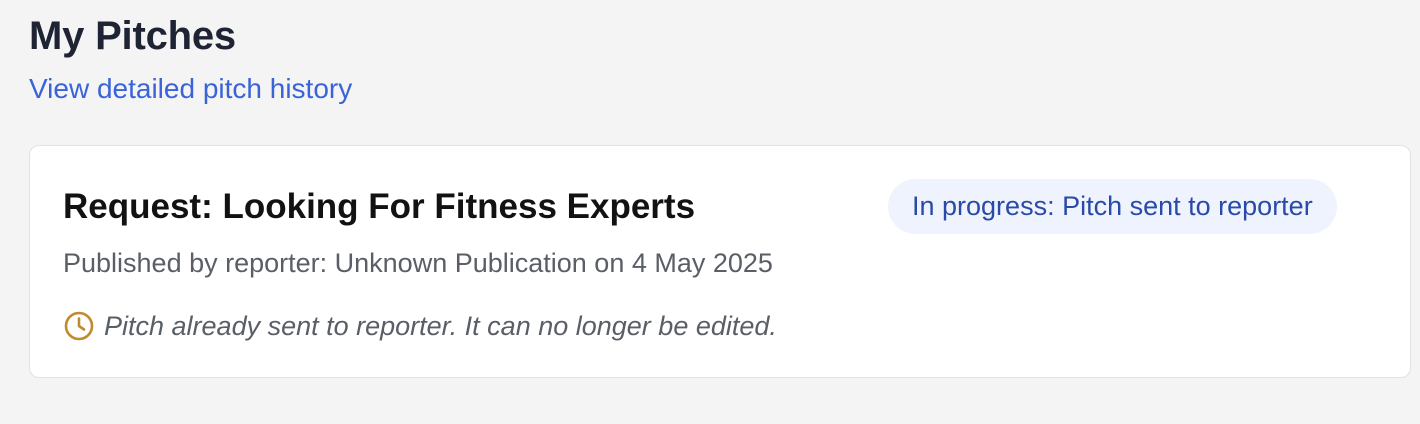 The image size is (1420, 424). I want to click on pitch-history-link: View detailed pitch history, so click(190, 89).